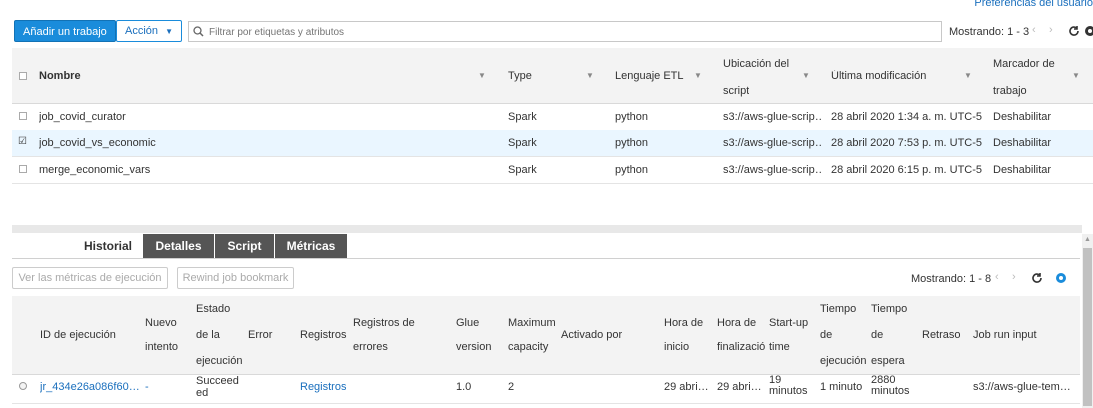 Image resolution: width=1093 pixels, height=408 pixels. I want to click on user-preferences-link: Preferencias del usuario, so click(1033, 4).